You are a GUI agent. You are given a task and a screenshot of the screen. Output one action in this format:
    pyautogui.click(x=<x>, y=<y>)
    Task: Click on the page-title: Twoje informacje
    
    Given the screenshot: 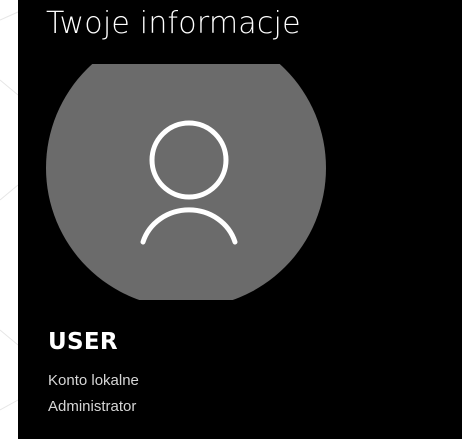 What is the action you would take?
    pyautogui.click(x=173, y=23)
    